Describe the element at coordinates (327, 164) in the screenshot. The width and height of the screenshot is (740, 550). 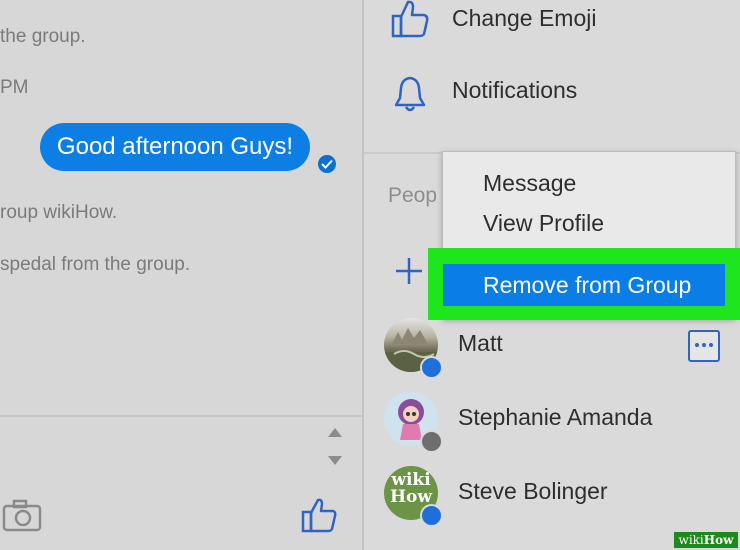
I see `seen-check-icon` at that location.